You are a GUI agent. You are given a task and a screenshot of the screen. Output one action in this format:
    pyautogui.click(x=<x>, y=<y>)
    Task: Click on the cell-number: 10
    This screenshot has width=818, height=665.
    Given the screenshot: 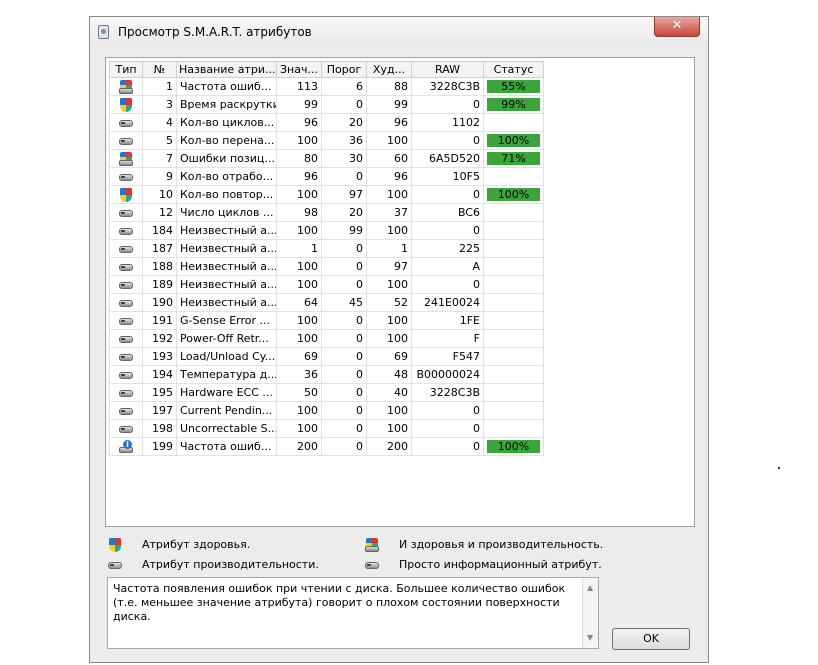 What is the action you would take?
    pyautogui.click(x=159, y=194)
    